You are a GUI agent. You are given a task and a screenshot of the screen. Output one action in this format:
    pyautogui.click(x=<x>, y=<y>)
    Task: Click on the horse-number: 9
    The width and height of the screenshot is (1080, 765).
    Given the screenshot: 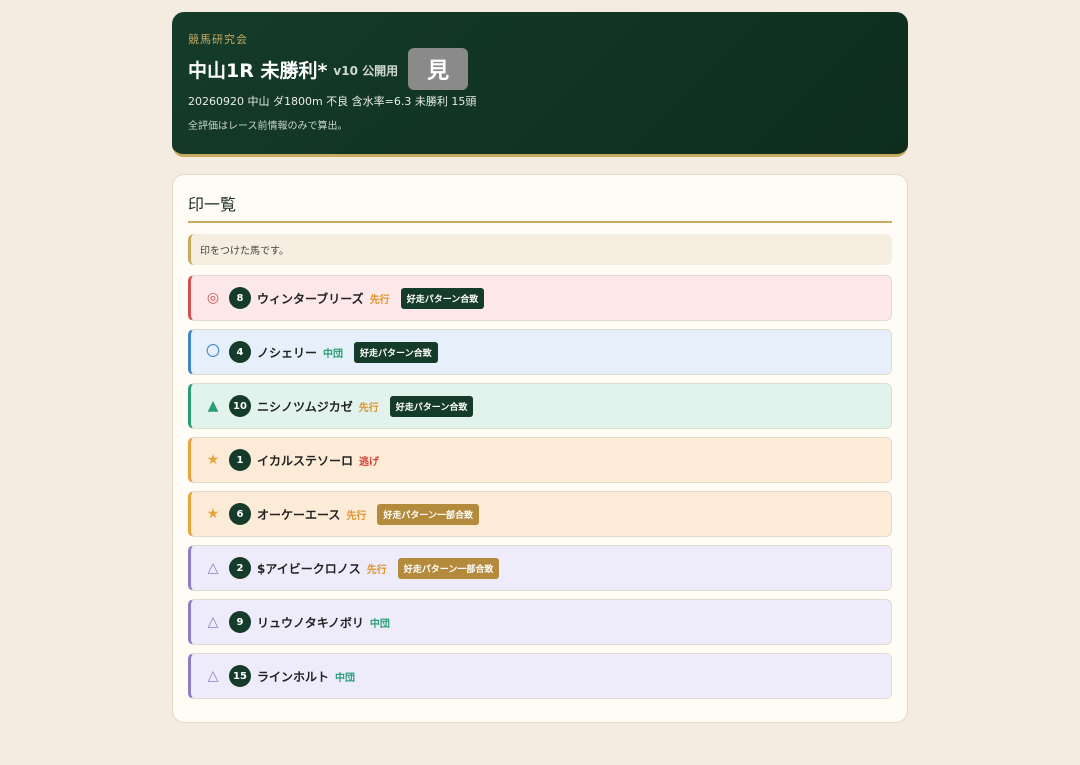 What is the action you would take?
    pyautogui.click(x=240, y=622)
    